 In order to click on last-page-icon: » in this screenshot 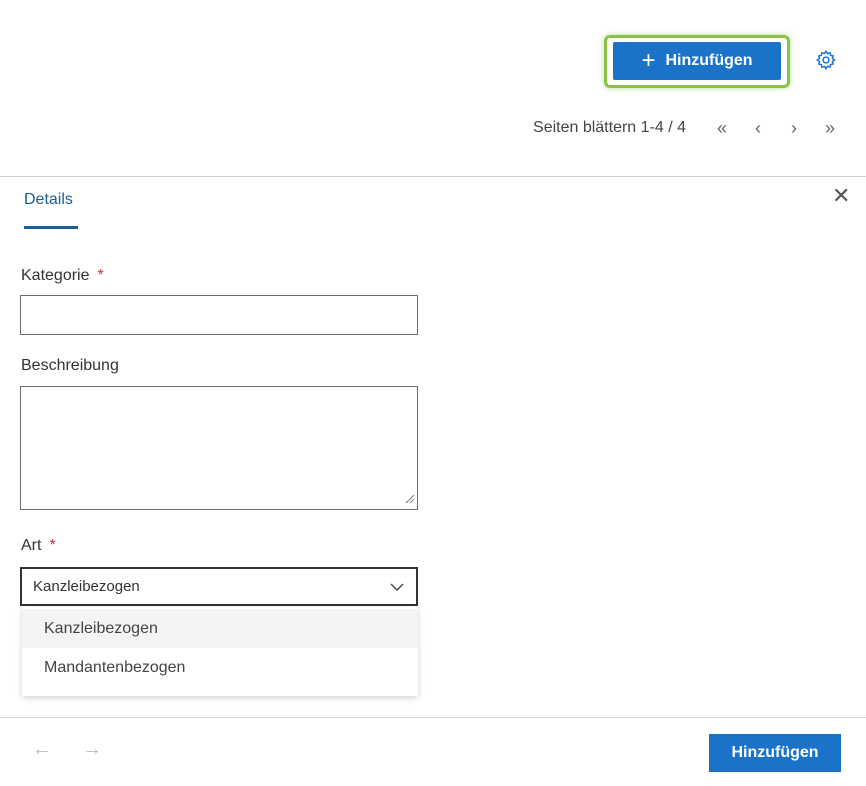, I will do `click(830, 128)`.